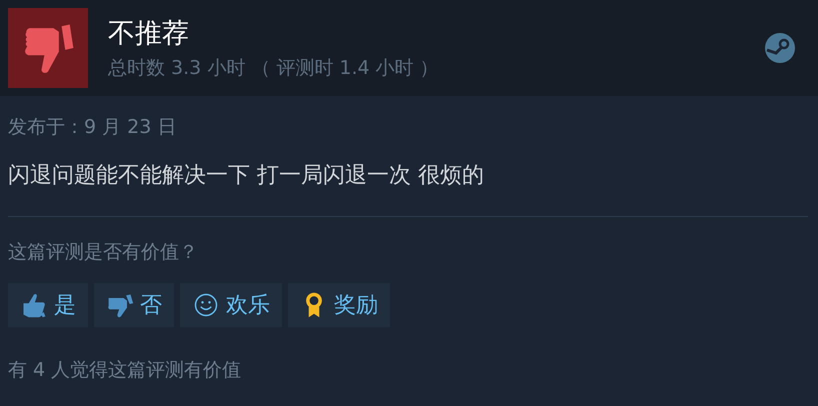 Image resolution: width=818 pixels, height=406 pixels. Describe the element at coordinates (92, 127) in the screenshot. I see `posted-date: 发布于：9 月 23 日` at that location.